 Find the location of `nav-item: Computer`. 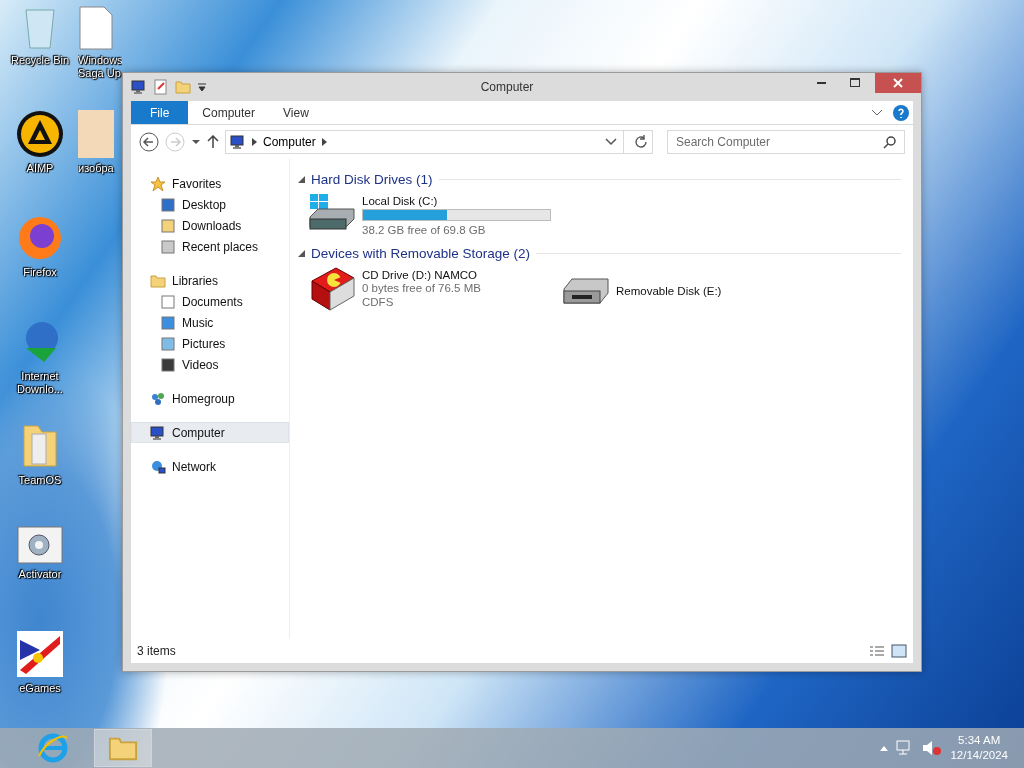

nav-item: Computer is located at coordinates (210, 432).